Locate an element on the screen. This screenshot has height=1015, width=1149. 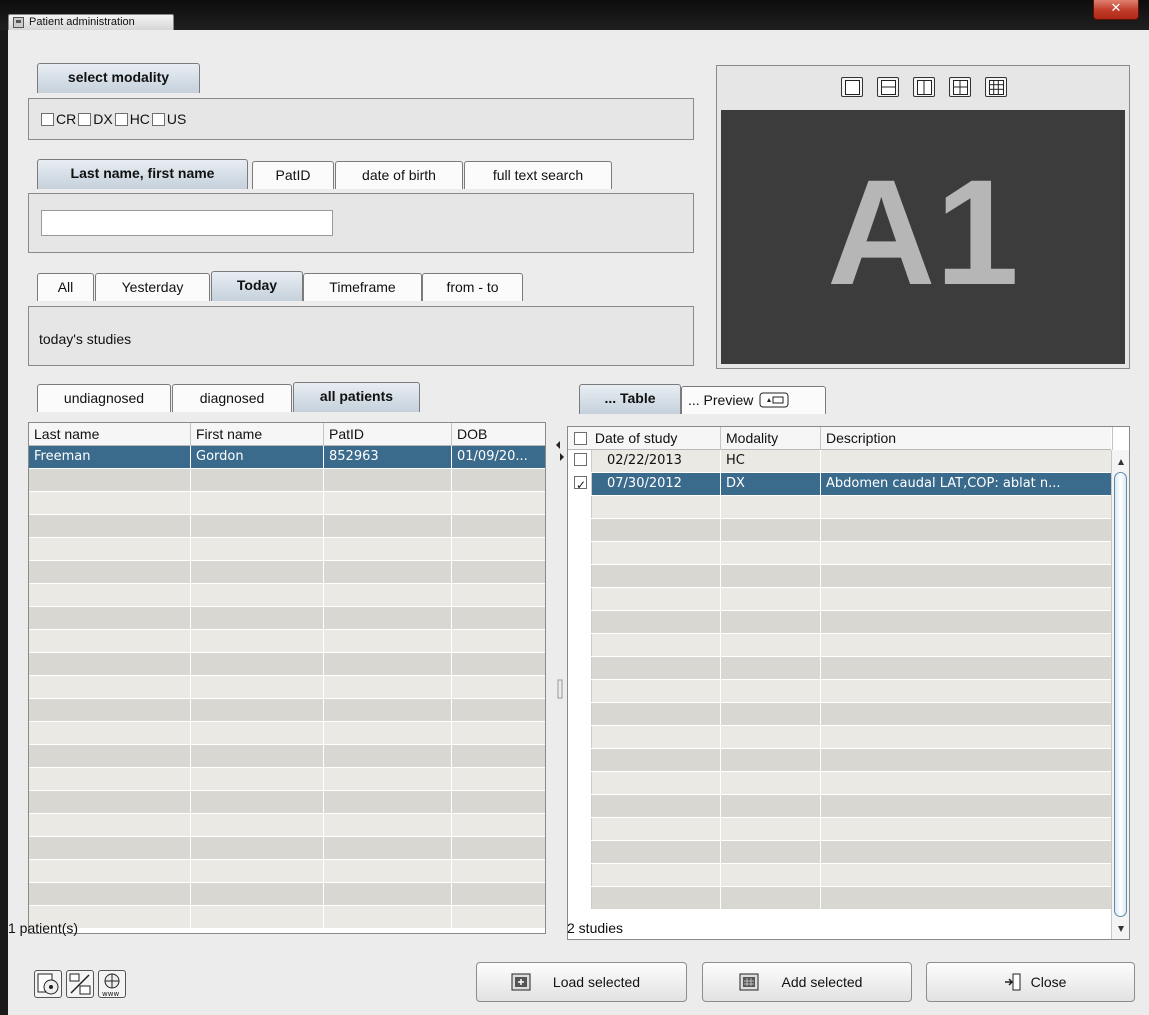
search-tab: PatID is located at coordinates (293, 175).